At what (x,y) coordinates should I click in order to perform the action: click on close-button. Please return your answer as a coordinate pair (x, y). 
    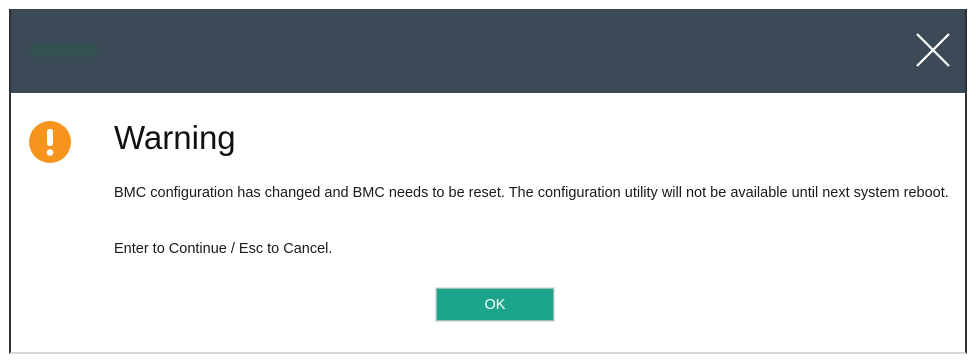
    Looking at the image, I should click on (933, 50).